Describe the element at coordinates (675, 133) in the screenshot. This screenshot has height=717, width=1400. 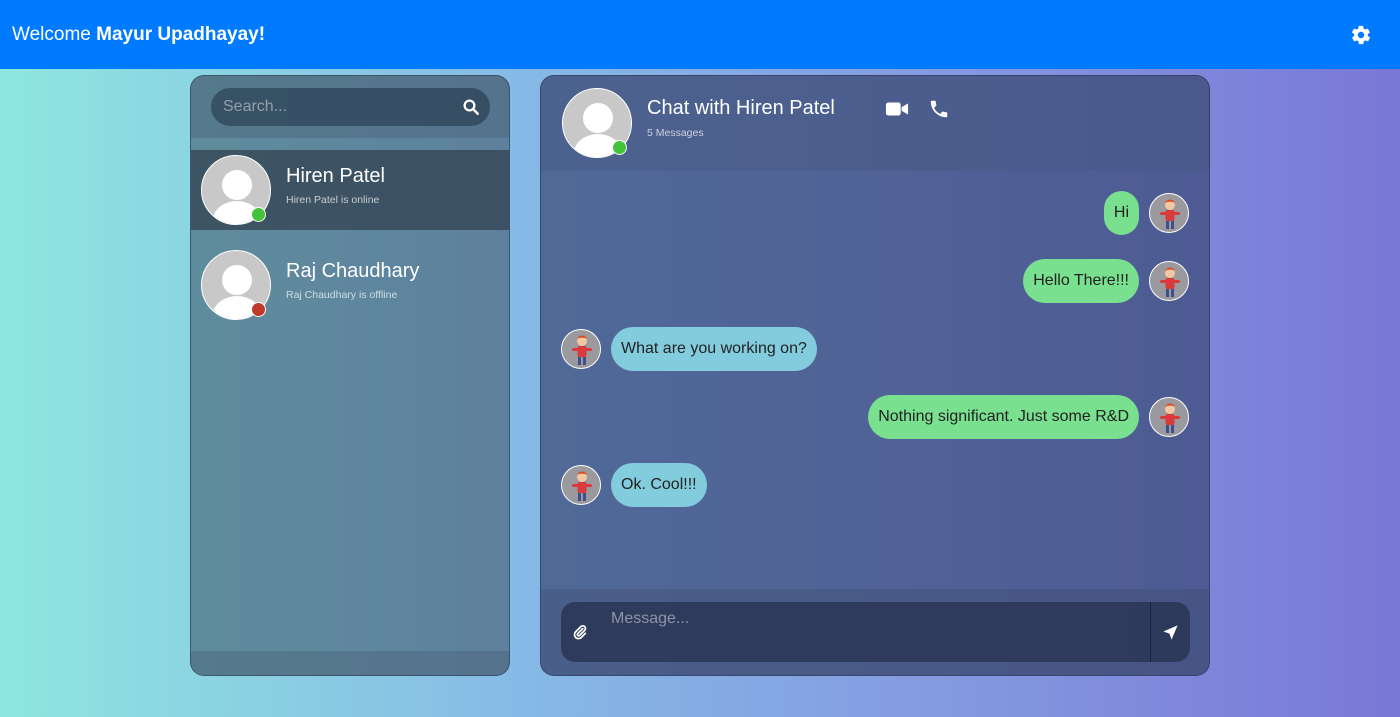
I see `message-count: 5 Messages` at that location.